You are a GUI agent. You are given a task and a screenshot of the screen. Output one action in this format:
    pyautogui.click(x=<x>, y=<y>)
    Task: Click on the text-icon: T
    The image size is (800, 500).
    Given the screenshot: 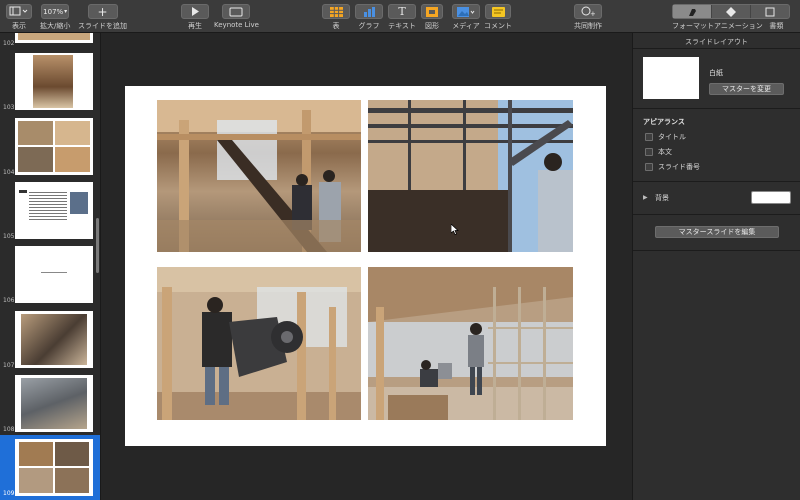 What is the action you would take?
    pyautogui.click(x=402, y=11)
    